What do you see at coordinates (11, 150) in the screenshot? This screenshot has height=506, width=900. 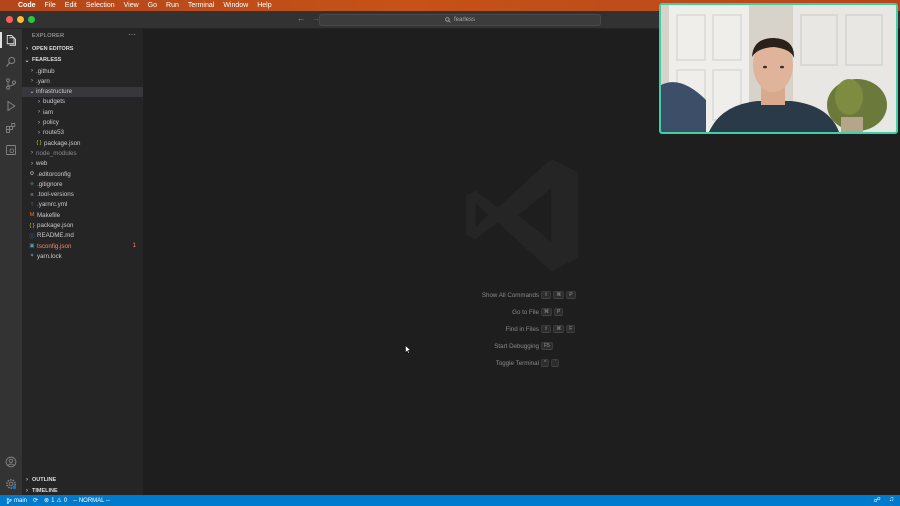 I see `remote-explorer-icon` at bounding box center [11, 150].